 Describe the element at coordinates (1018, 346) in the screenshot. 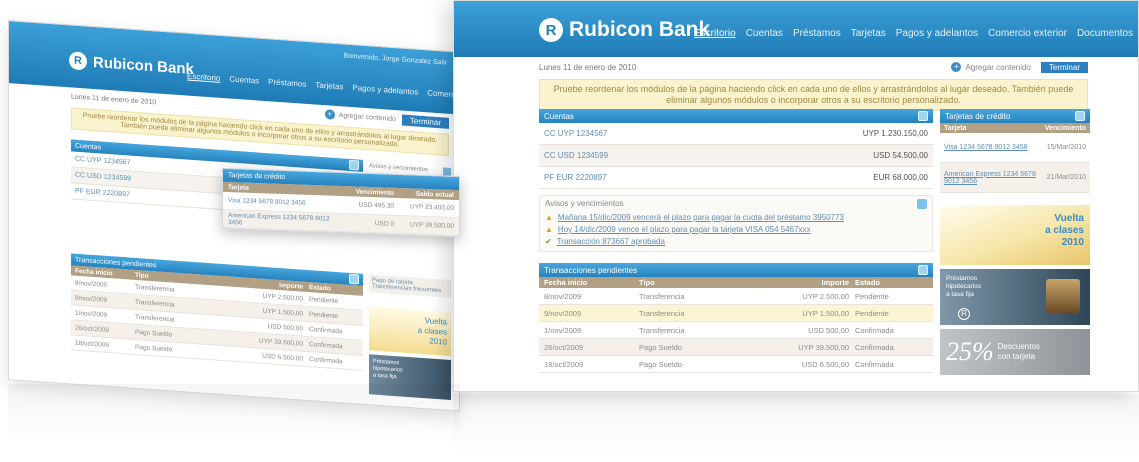

I see `promo-line: Descuentos` at that location.